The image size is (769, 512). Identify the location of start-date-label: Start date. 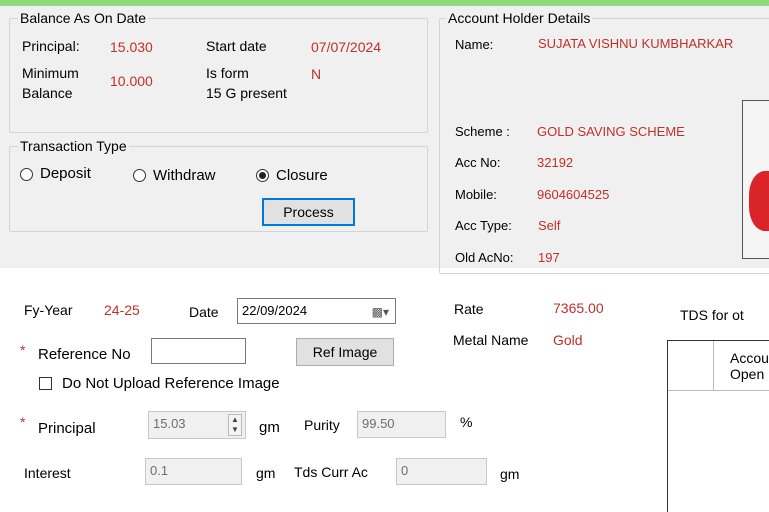
(236, 46).